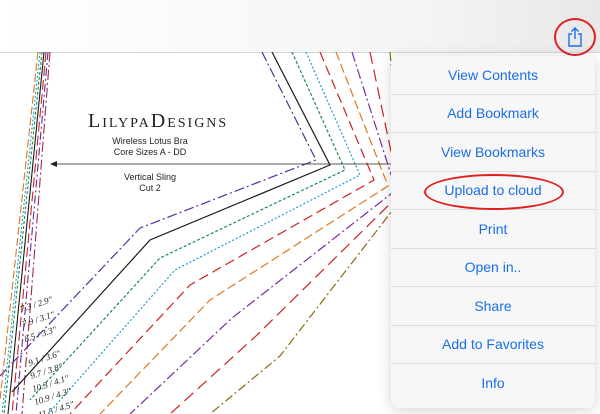 Image resolution: width=600 pixels, height=414 pixels. Describe the element at coordinates (150, 177) in the screenshot. I see `piece-name: Vertical Sling` at that location.